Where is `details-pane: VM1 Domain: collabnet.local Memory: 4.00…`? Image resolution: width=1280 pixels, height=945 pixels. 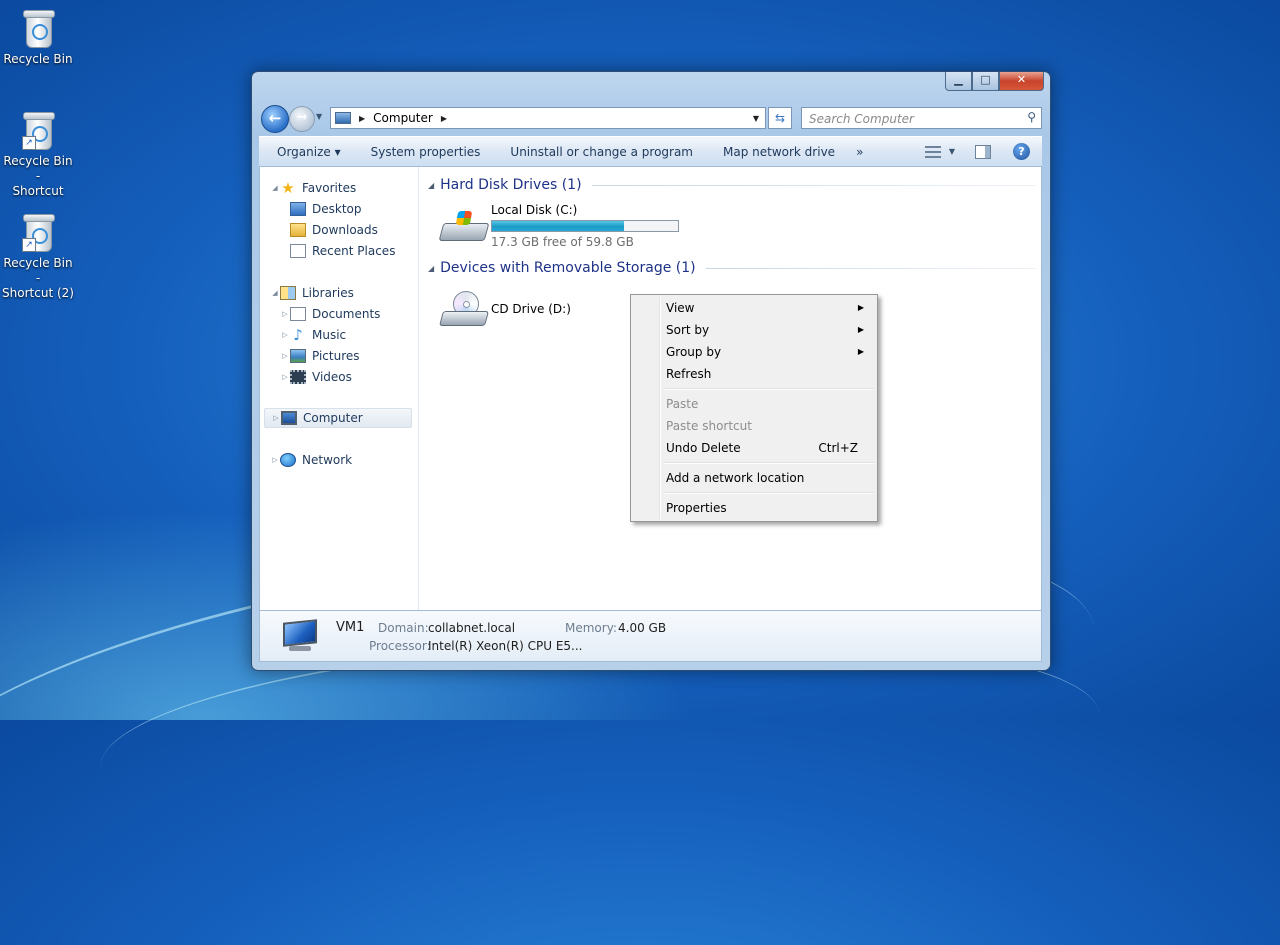
details-pane: VM1 Domain: collabnet.local Memory: 4.00… is located at coordinates (650, 636).